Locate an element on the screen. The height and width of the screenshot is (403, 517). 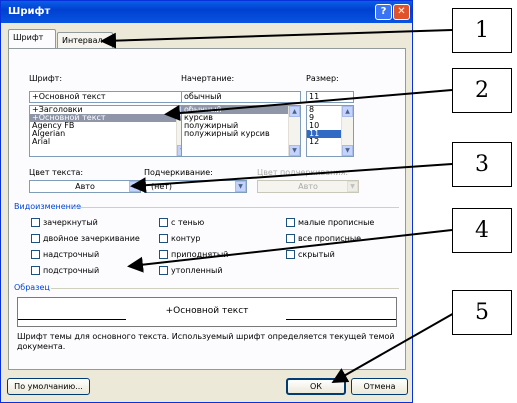
callout-5: 5 is located at coordinates (482, 312).